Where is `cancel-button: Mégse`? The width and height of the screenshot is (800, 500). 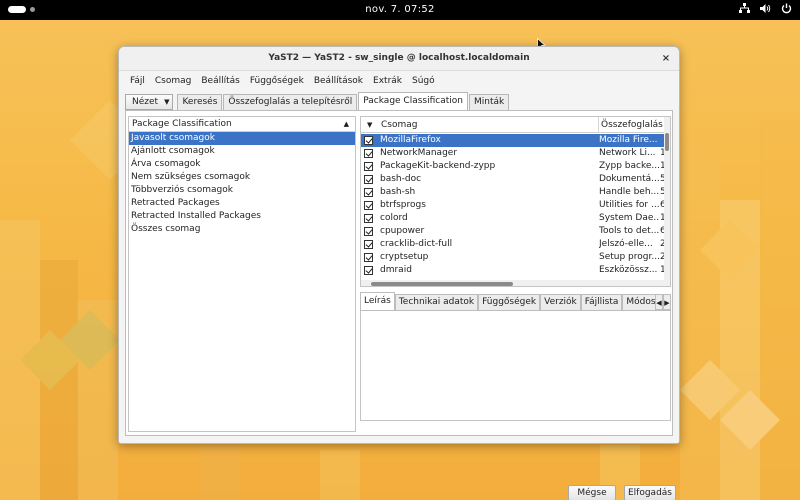
cancel-button: Mégse is located at coordinates (592, 492).